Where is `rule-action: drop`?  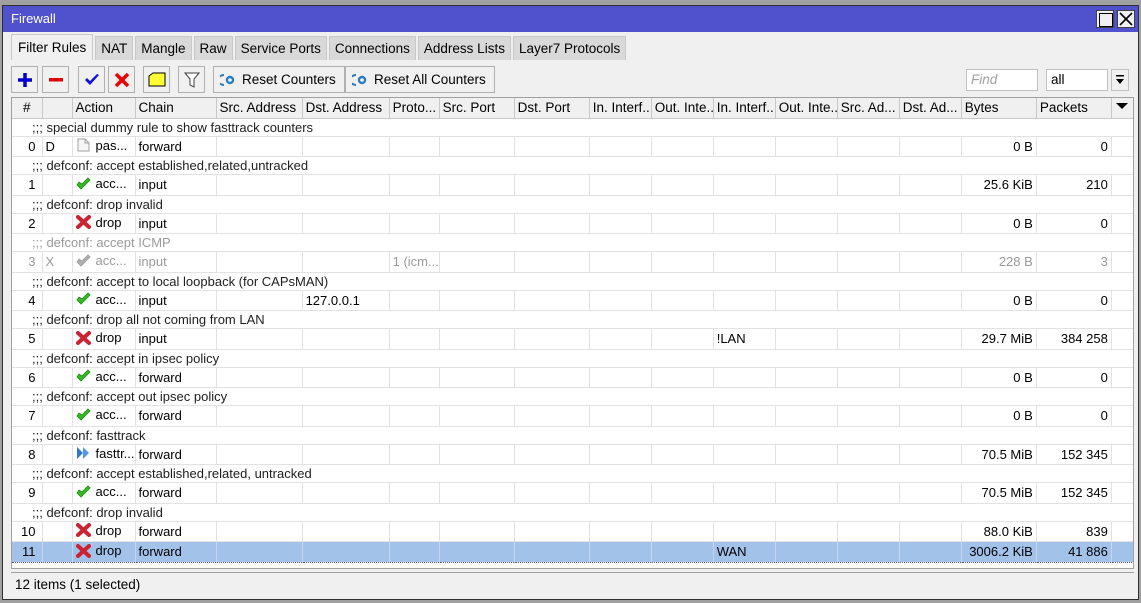 rule-action: drop is located at coordinates (104, 339).